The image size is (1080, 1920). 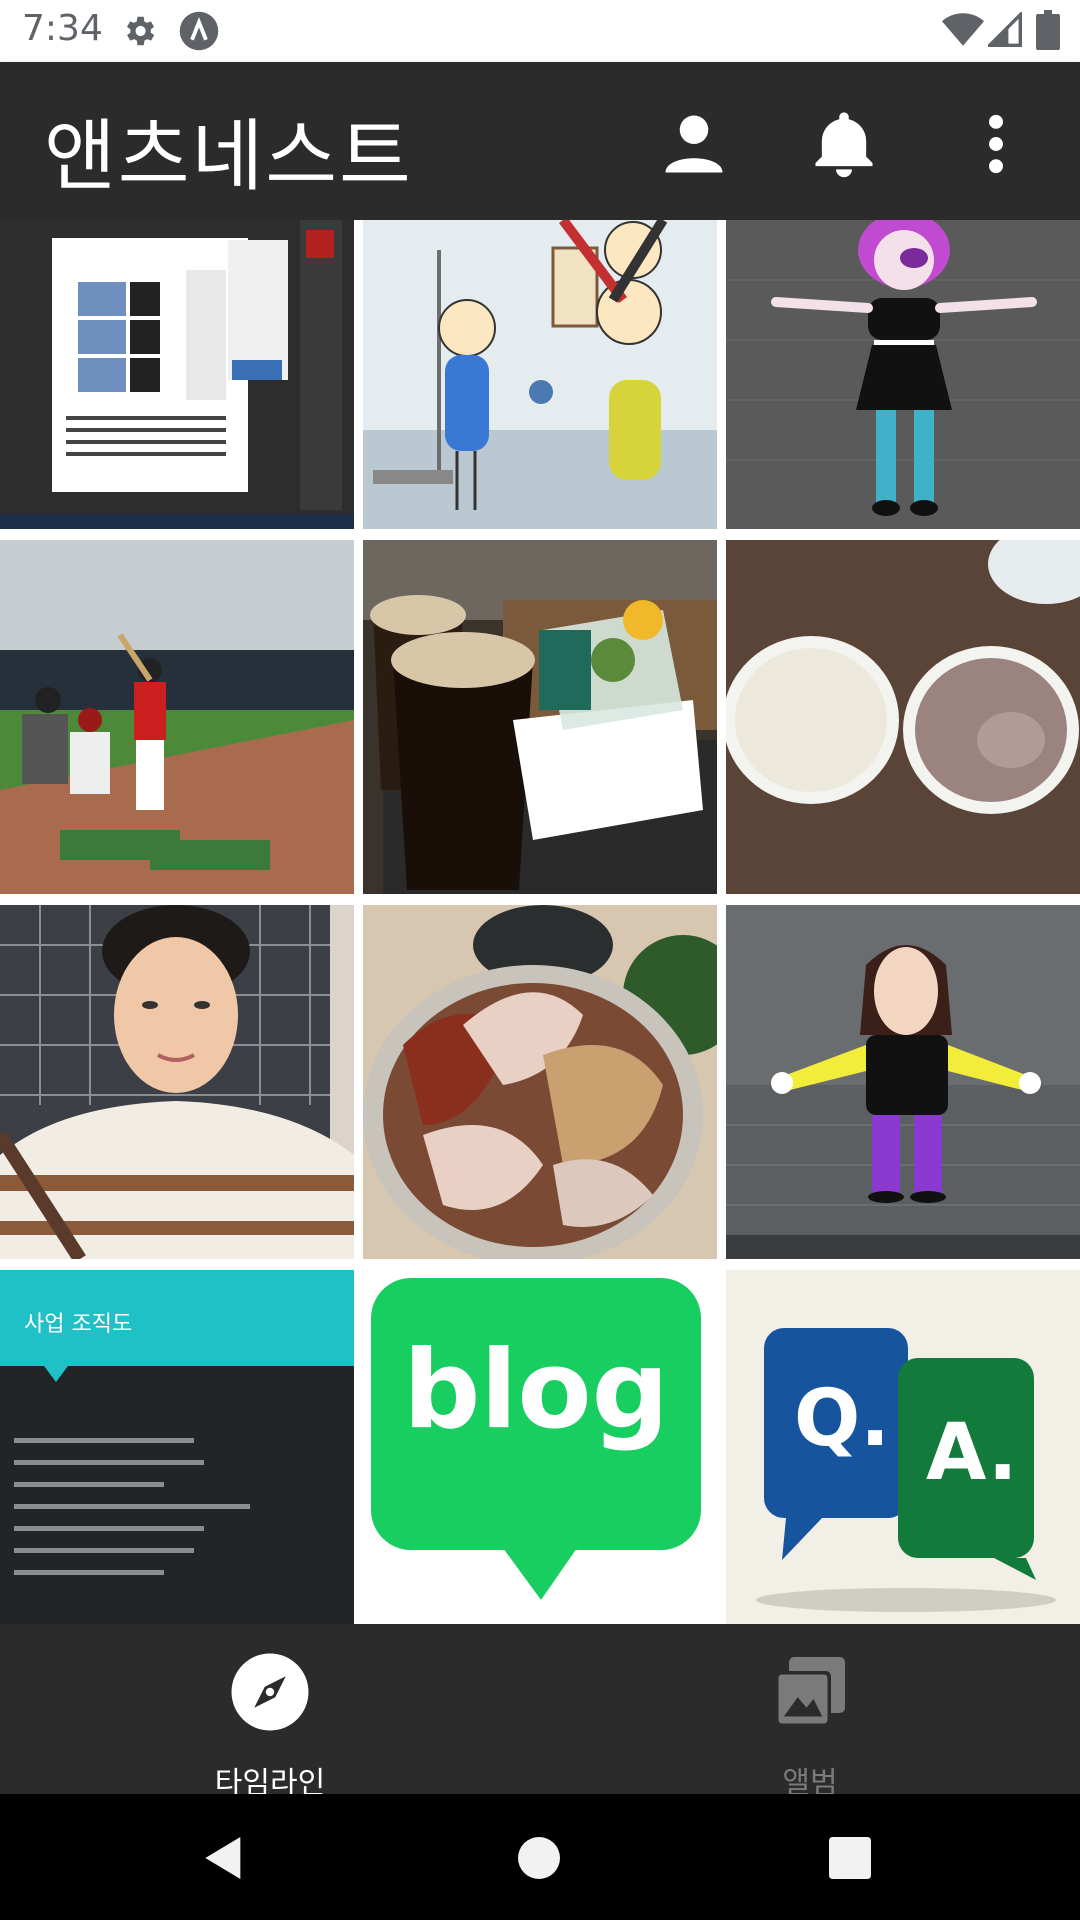 I want to click on cartoon-image, so click(x=540, y=374).